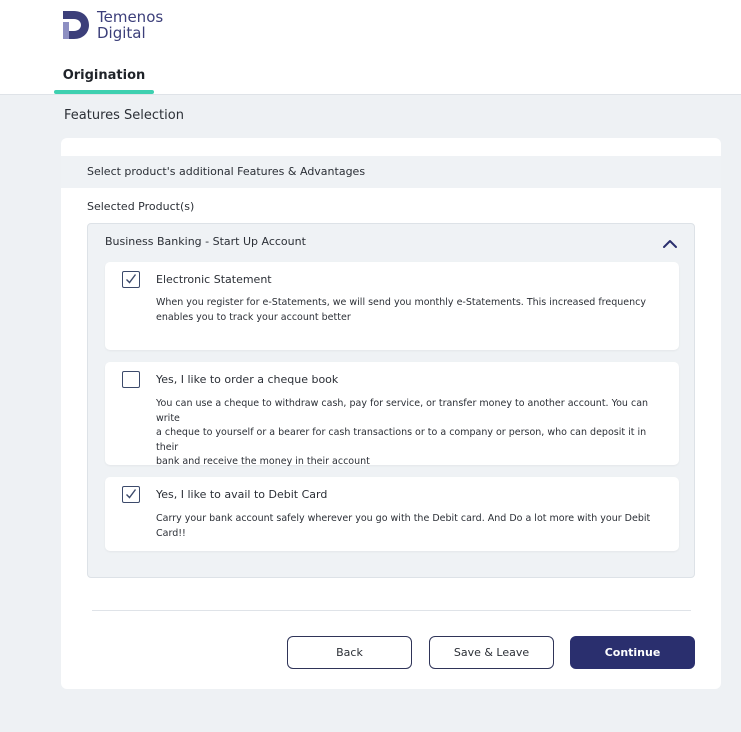  What do you see at coordinates (124, 115) in the screenshot?
I see `page-title: Features Selection` at bounding box center [124, 115].